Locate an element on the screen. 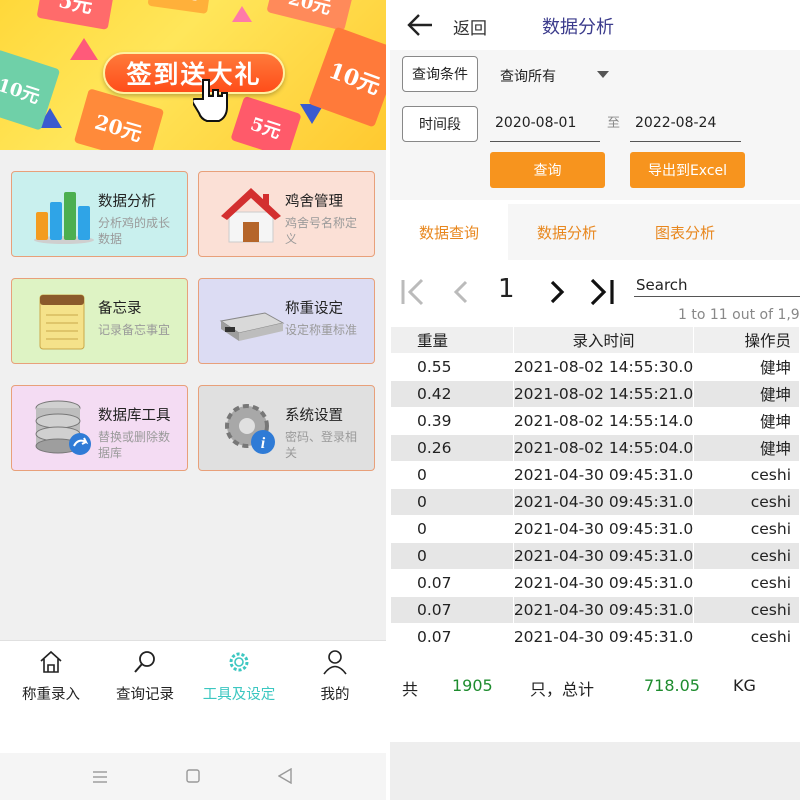 The height and width of the screenshot is (800, 800). home-square-icon is located at coordinates (193, 776).